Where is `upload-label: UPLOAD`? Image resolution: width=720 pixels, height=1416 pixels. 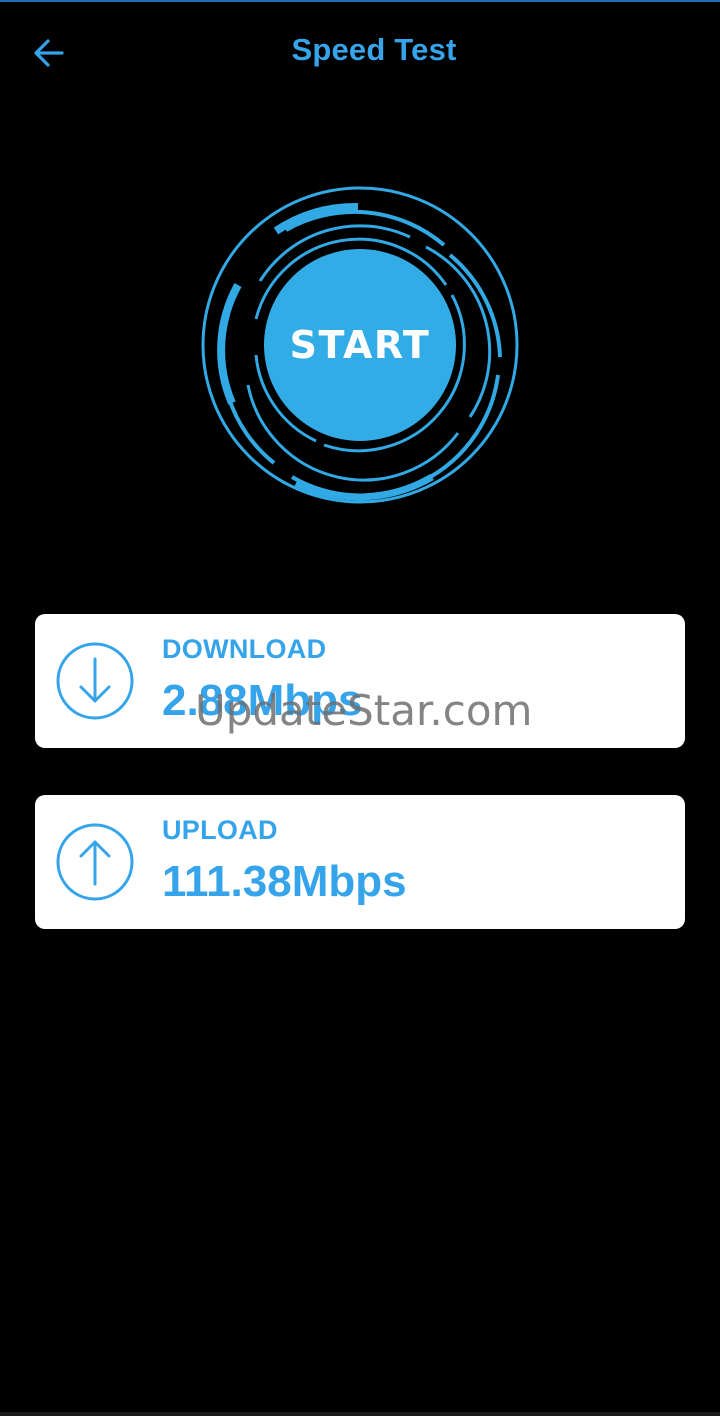
upload-label: UPLOAD is located at coordinates (220, 830).